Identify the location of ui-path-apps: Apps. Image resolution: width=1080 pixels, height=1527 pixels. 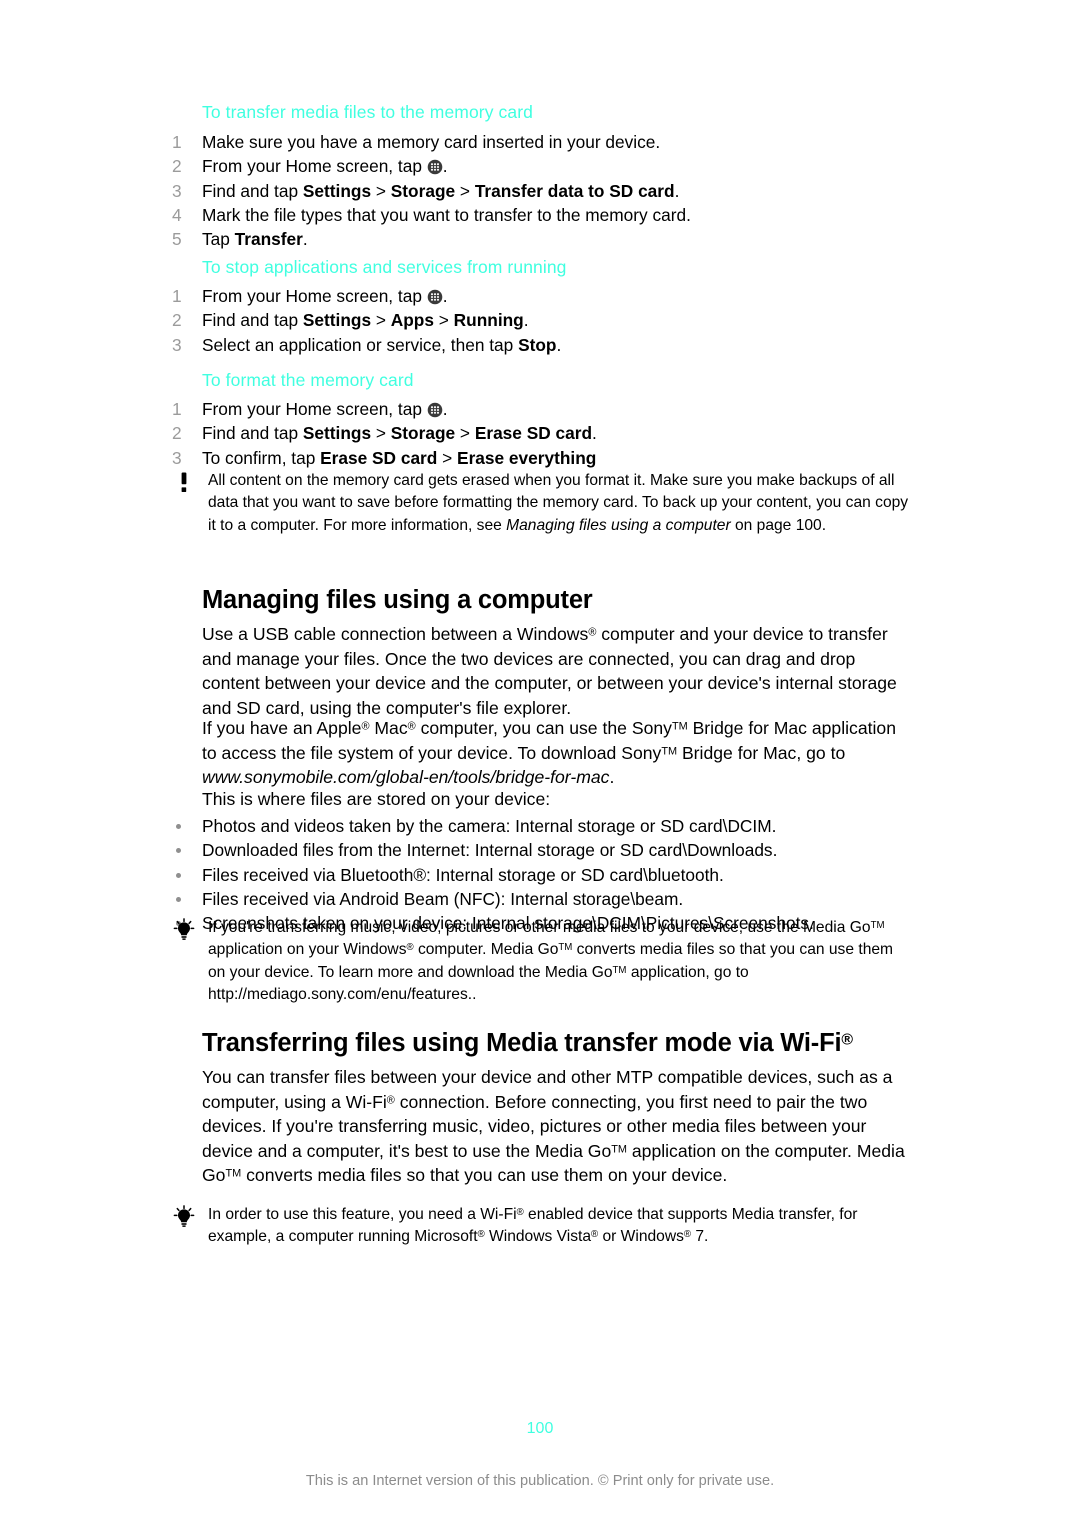
(412, 320).